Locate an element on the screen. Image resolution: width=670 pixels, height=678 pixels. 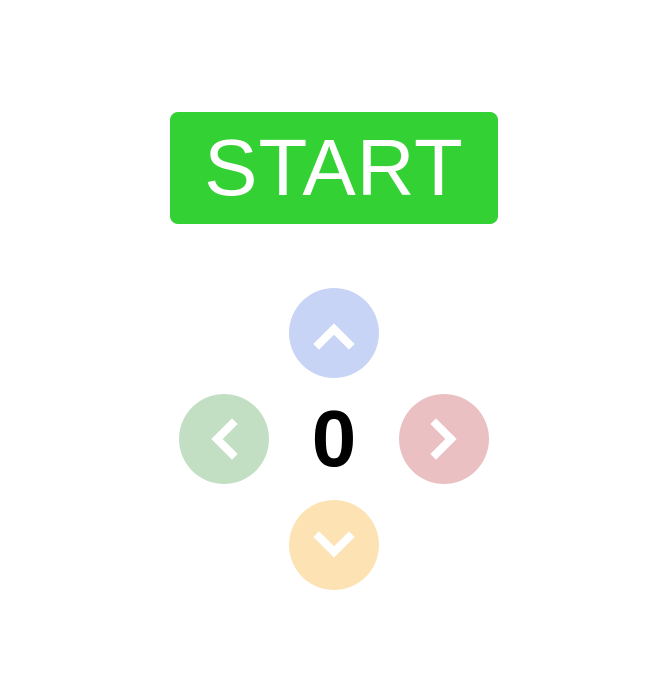
start-button: START is located at coordinates (334, 168).